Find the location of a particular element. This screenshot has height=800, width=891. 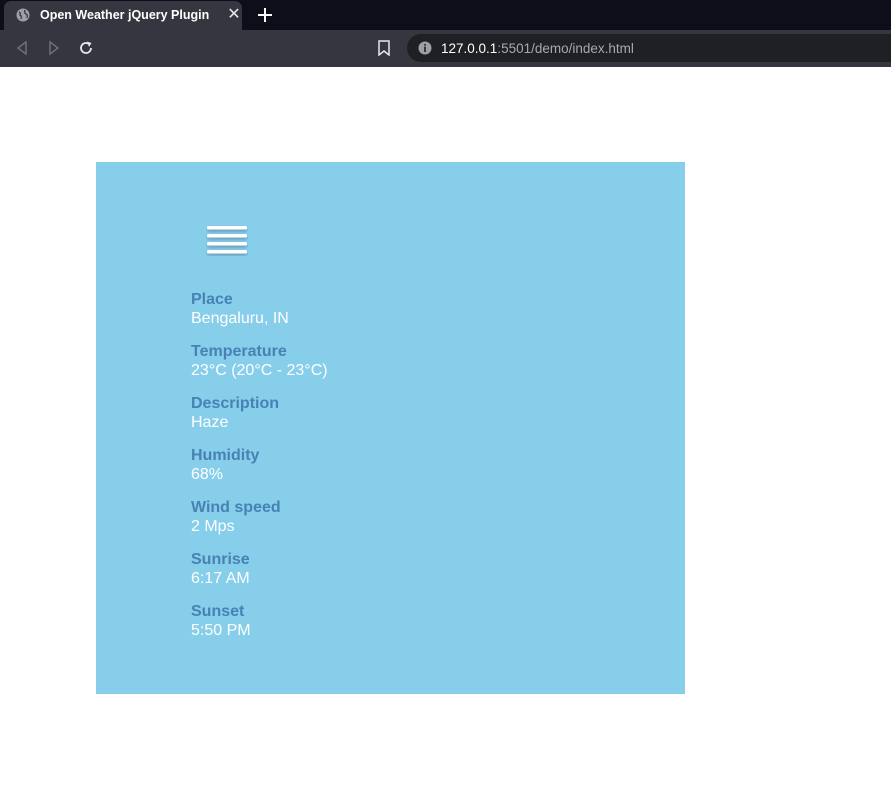

tab-title: Open Weather jQuery Plugin is located at coordinates (125, 15).